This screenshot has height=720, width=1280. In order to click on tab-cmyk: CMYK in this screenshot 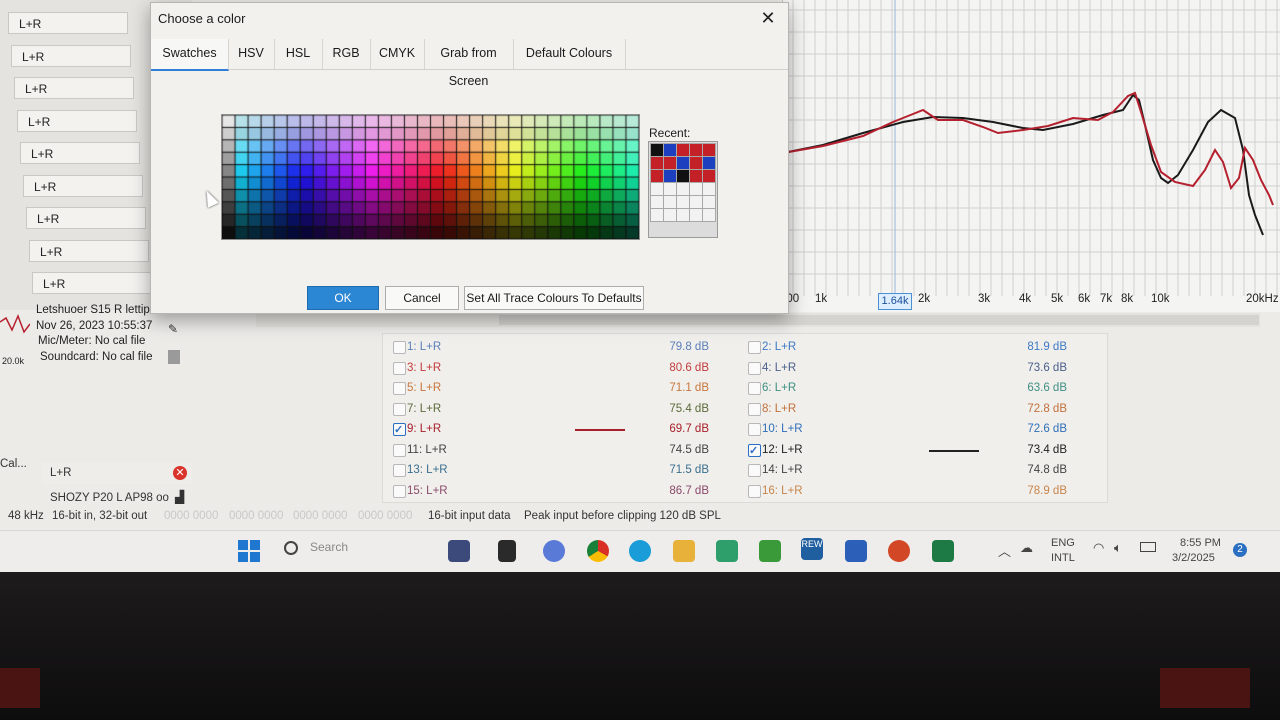, I will do `click(397, 54)`.